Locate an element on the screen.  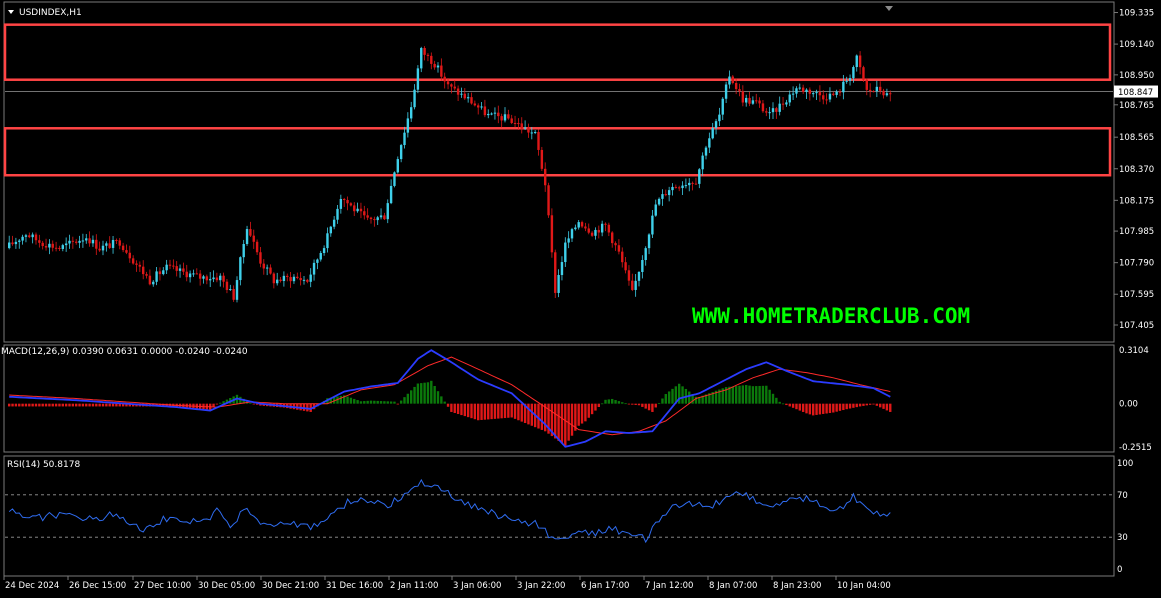
y-tick-label: 108.950 is located at coordinates (1136, 76).